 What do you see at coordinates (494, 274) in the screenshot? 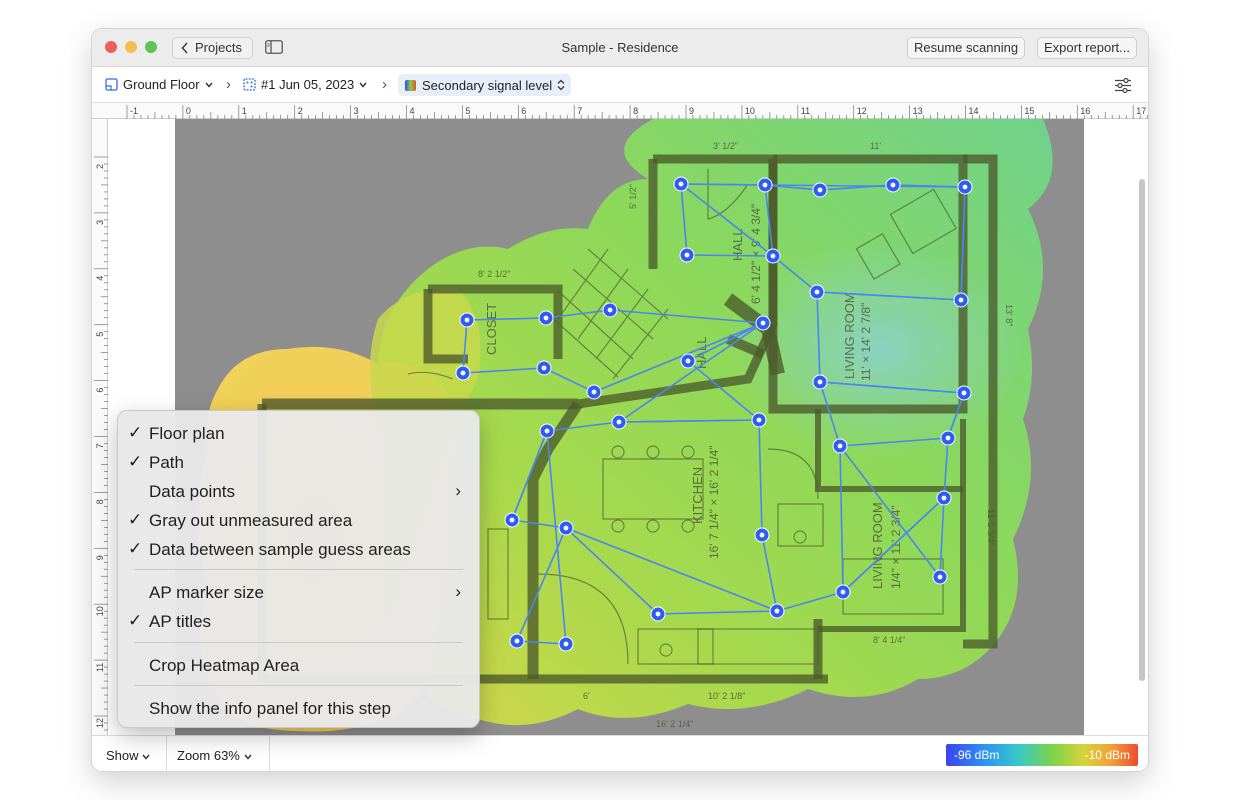
I see `dim-closet-width: 8' 2 1/2"` at bounding box center [494, 274].